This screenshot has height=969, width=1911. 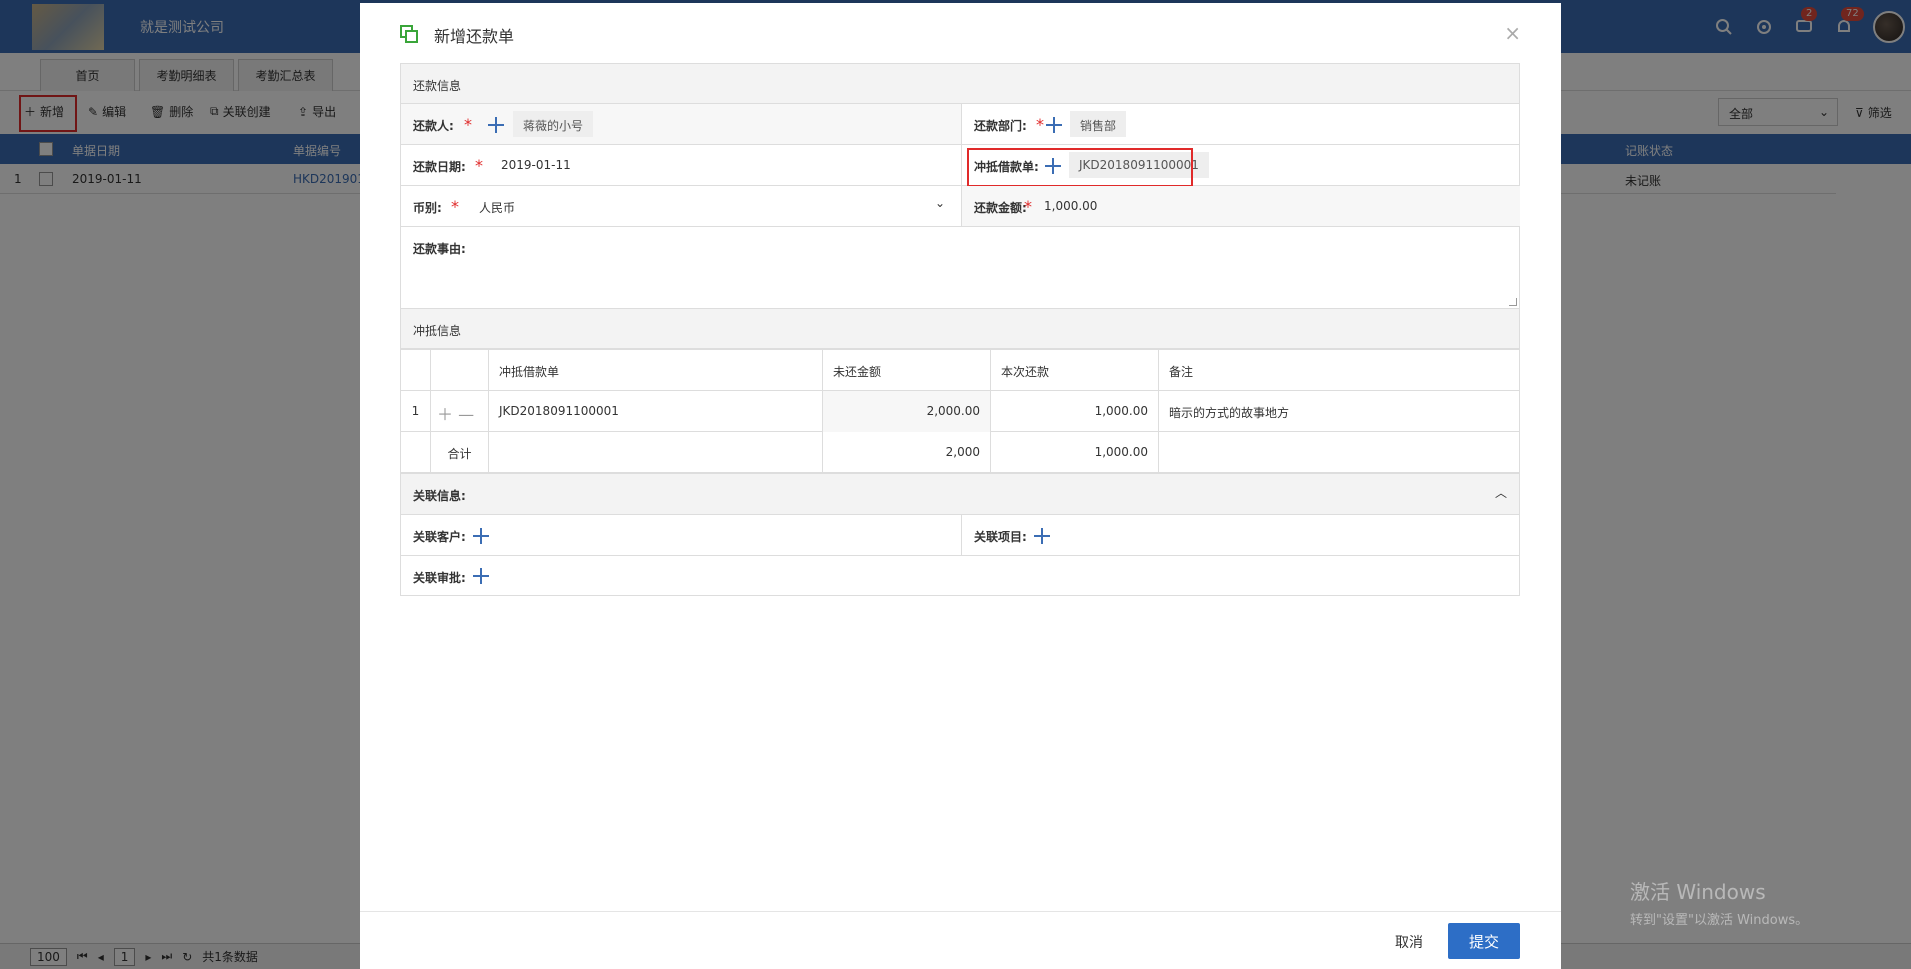 I want to click on currency-label: 币别:, so click(x=427, y=208).